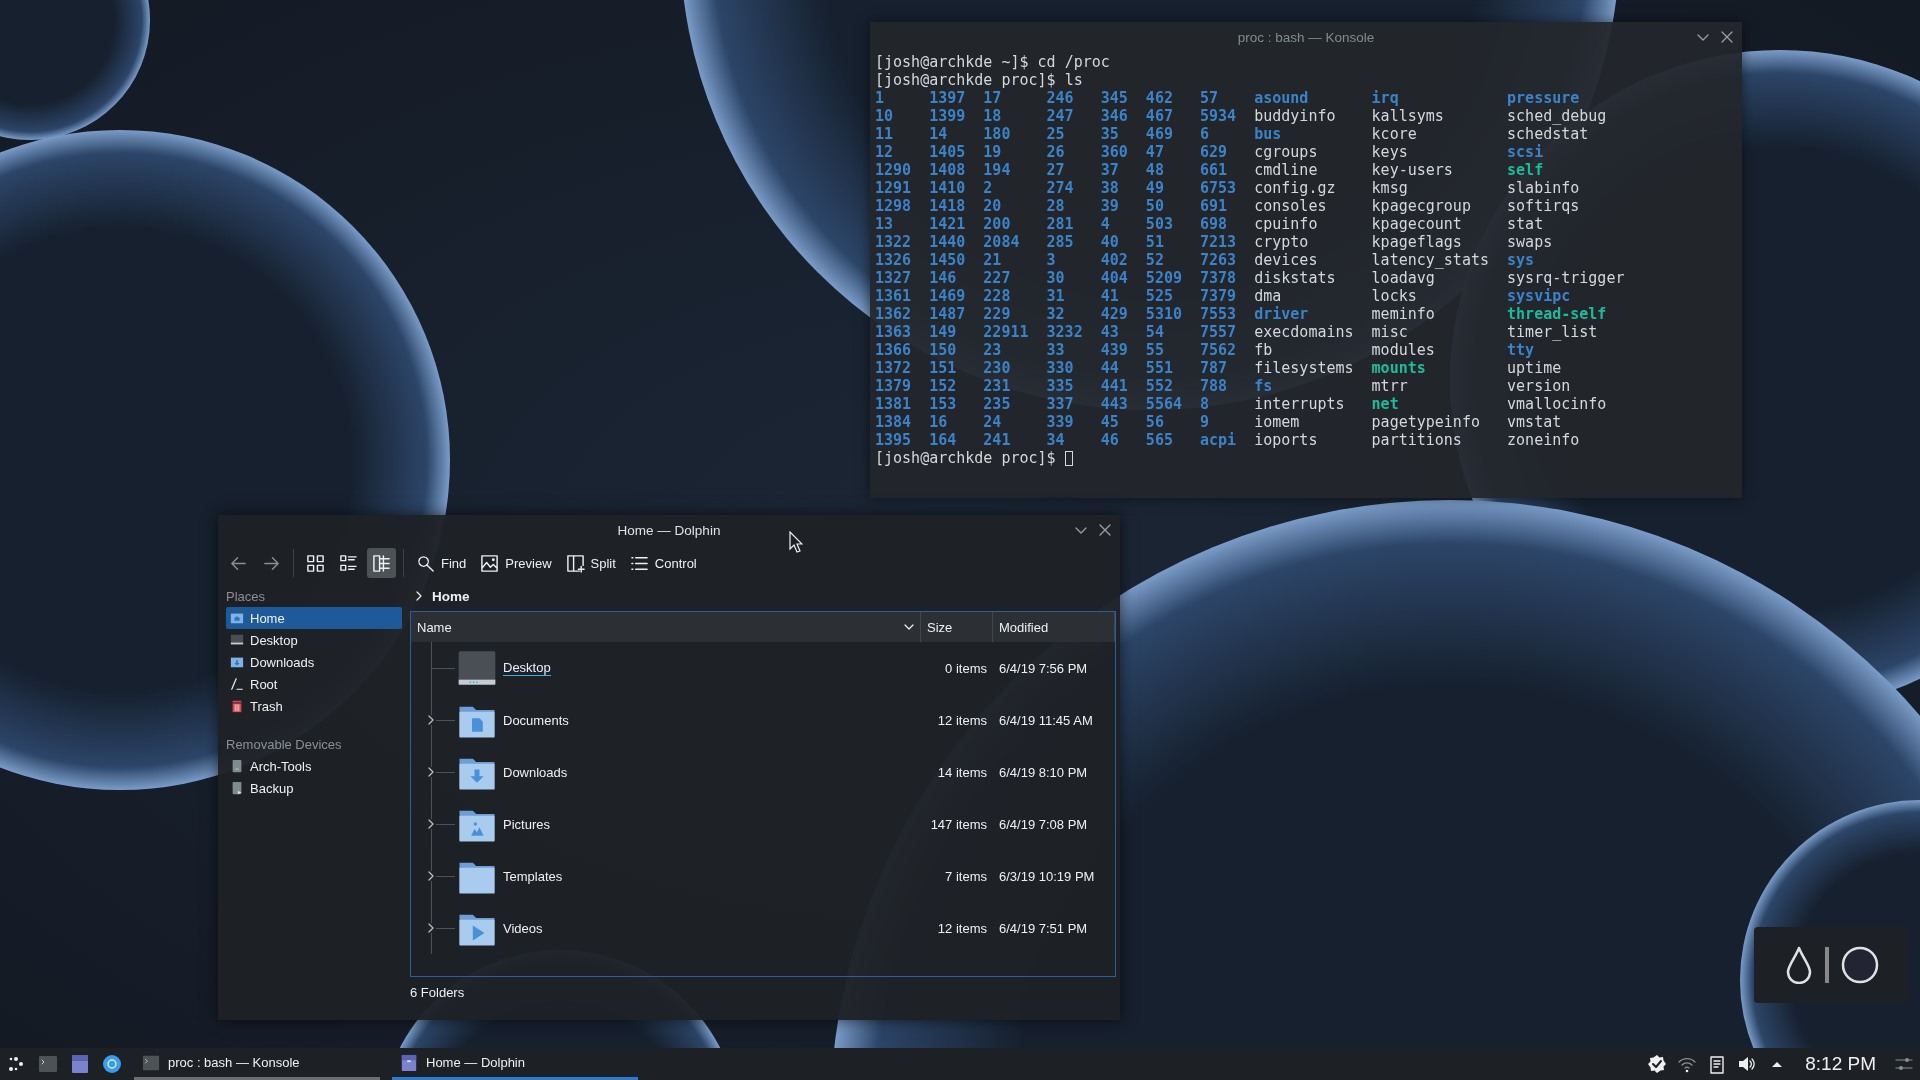 The image size is (1920, 1080). Describe the element at coordinates (1060, 386) in the screenshot. I see `directory-name: 335` at that location.